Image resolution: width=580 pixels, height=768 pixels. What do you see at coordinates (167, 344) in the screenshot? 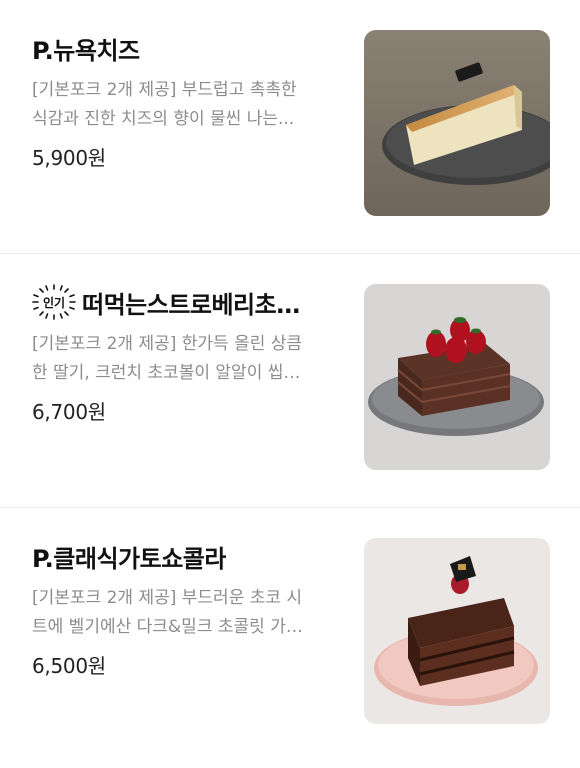
I see `description-line: [기본포크 2개 제공] 한가득 올린 상큼` at bounding box center [167, 344].